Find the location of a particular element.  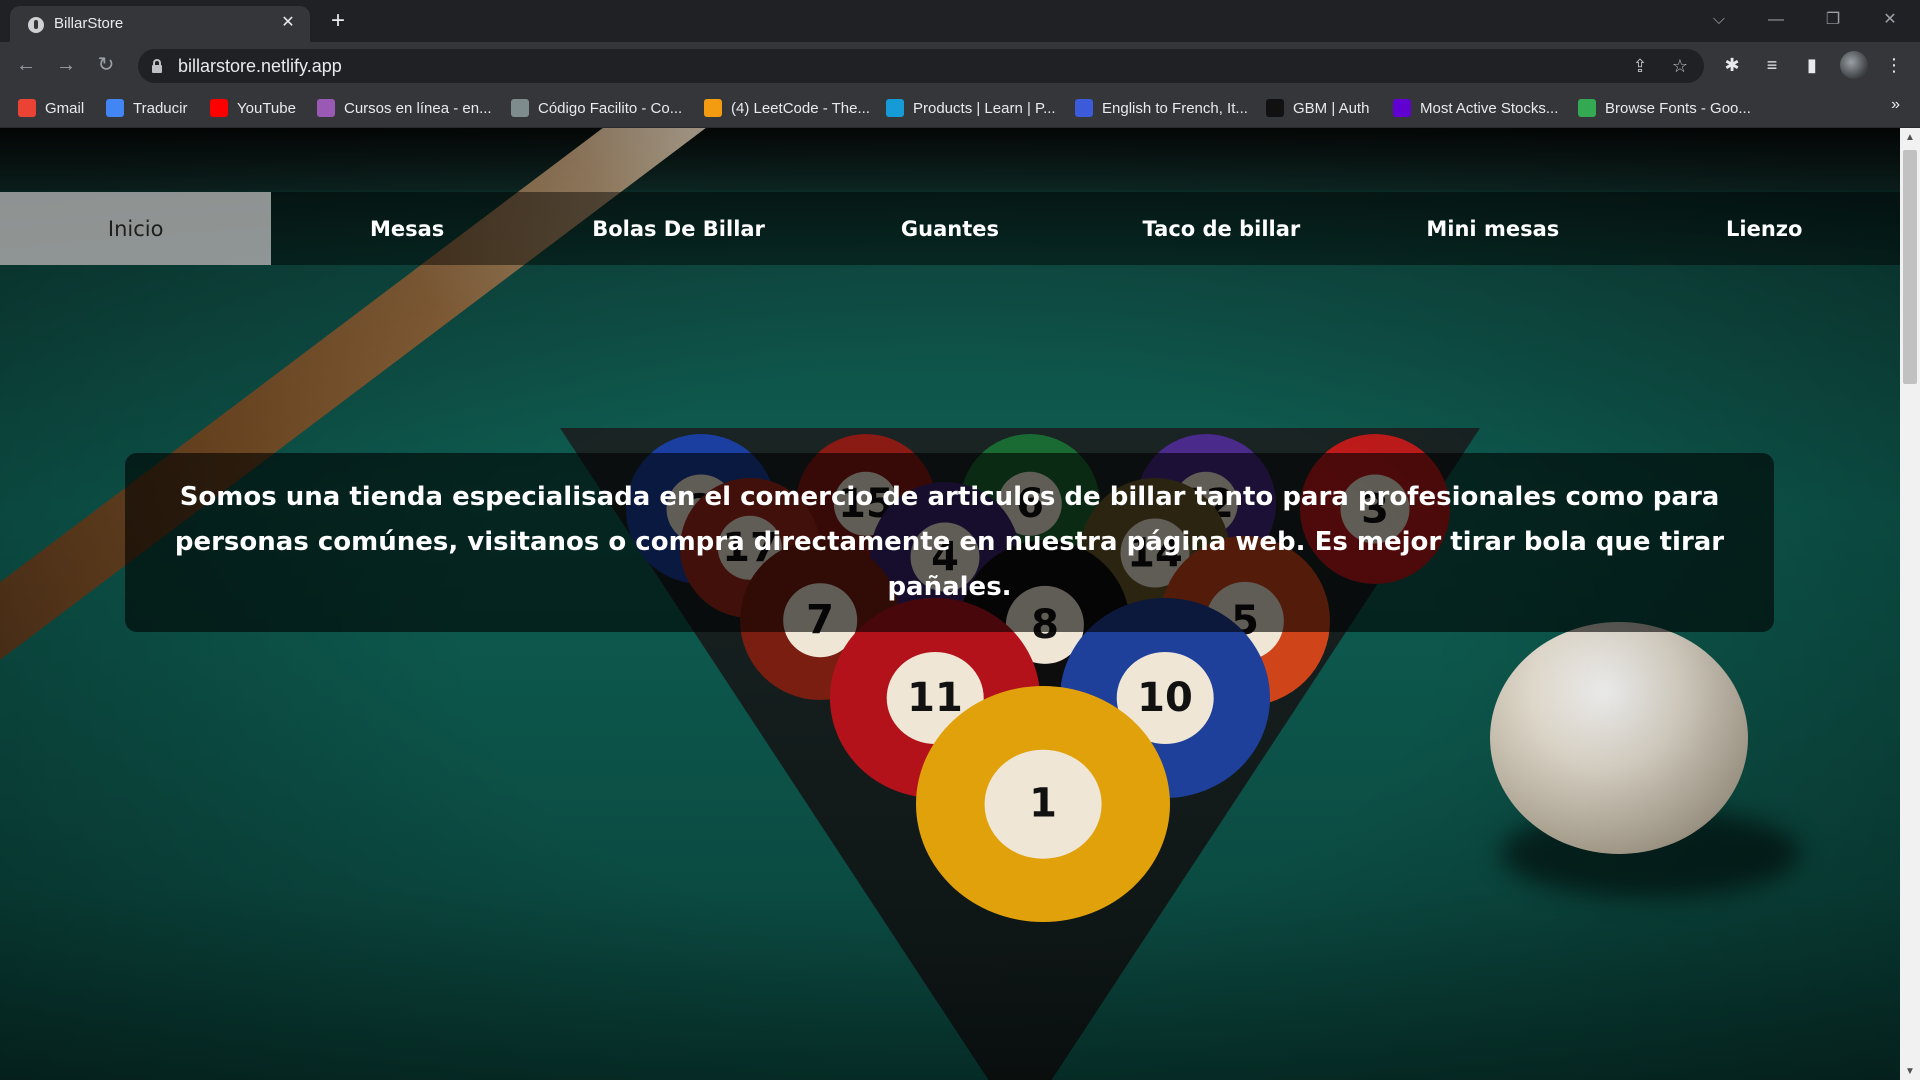

close-window-button: ✕ is located at coordinates (1890, 20).